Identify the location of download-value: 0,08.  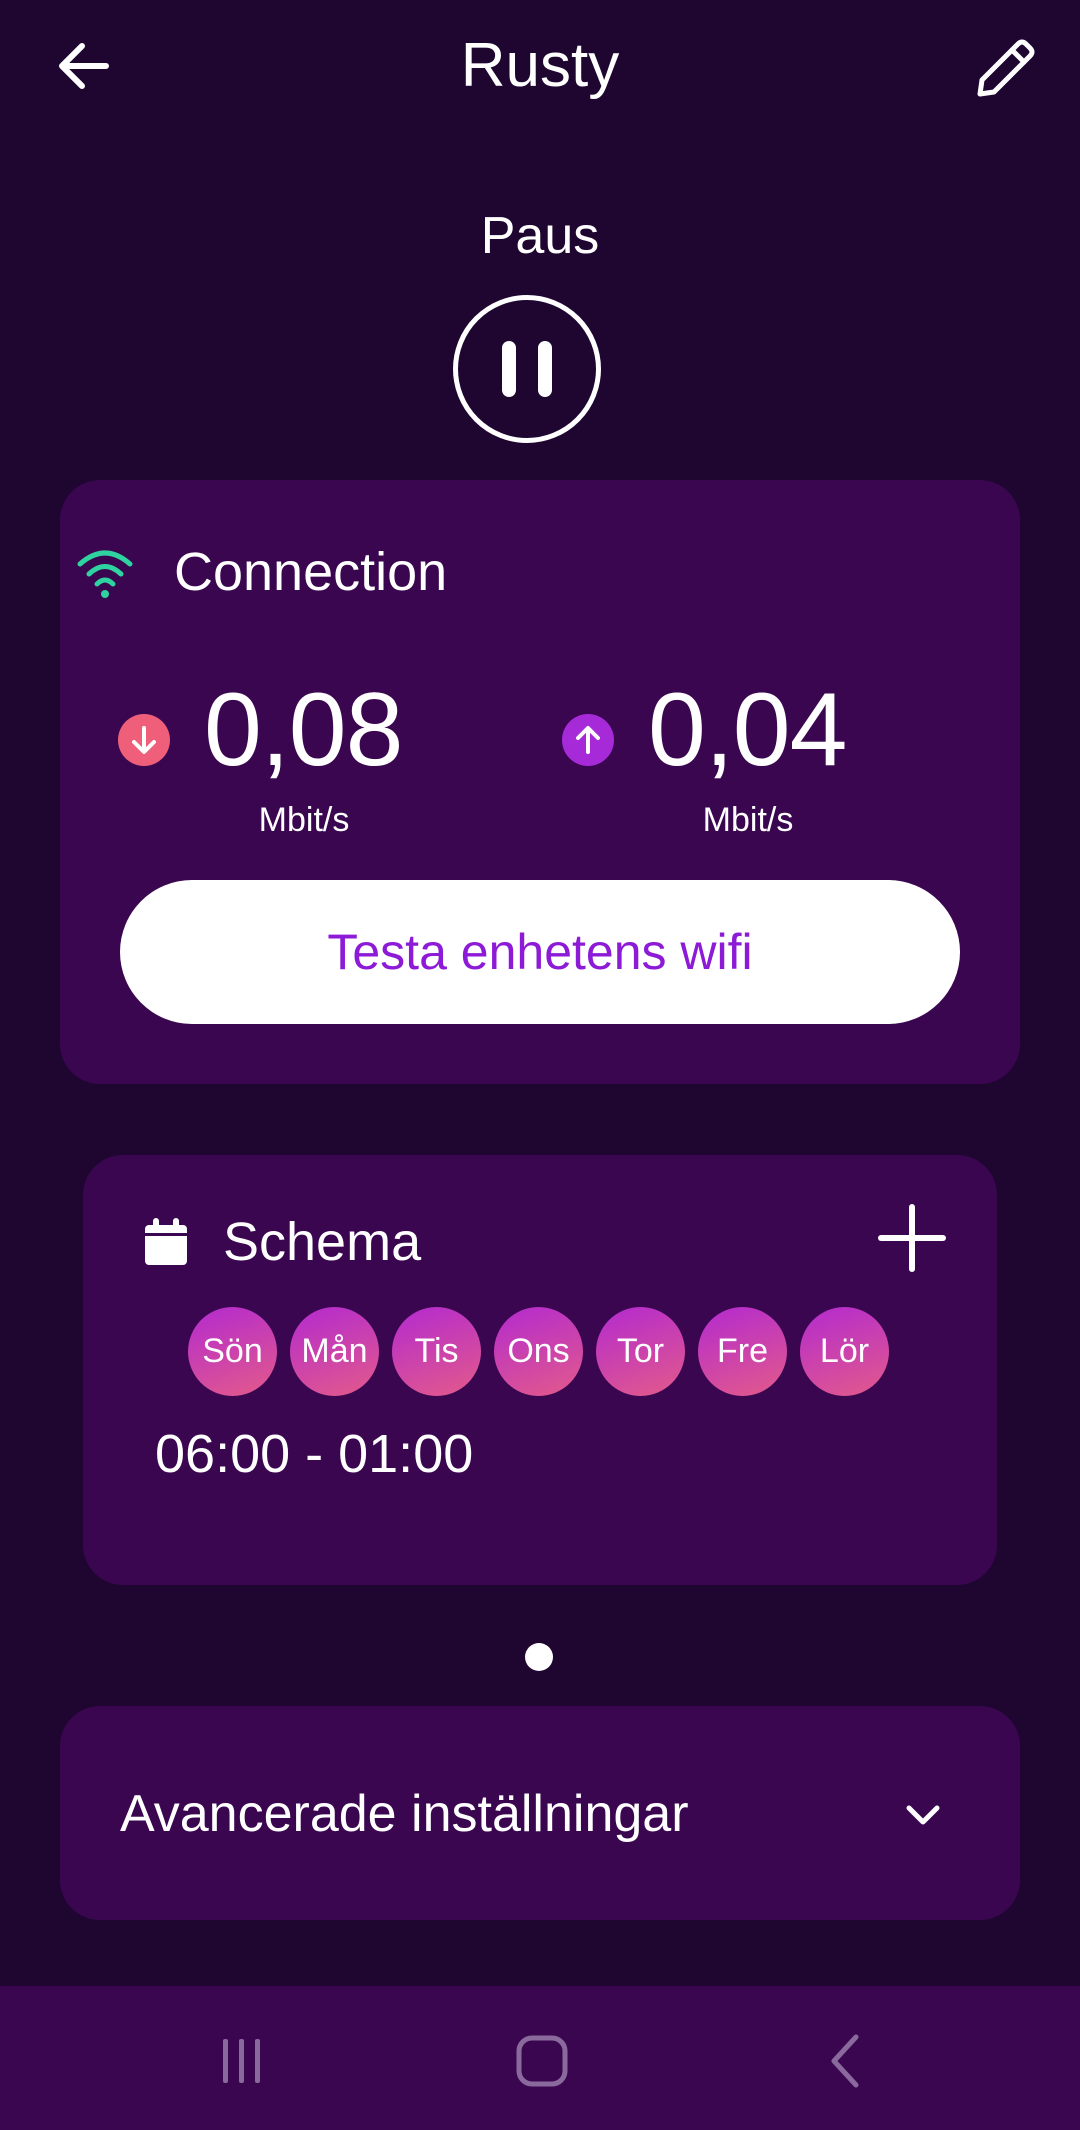
(303, 730).